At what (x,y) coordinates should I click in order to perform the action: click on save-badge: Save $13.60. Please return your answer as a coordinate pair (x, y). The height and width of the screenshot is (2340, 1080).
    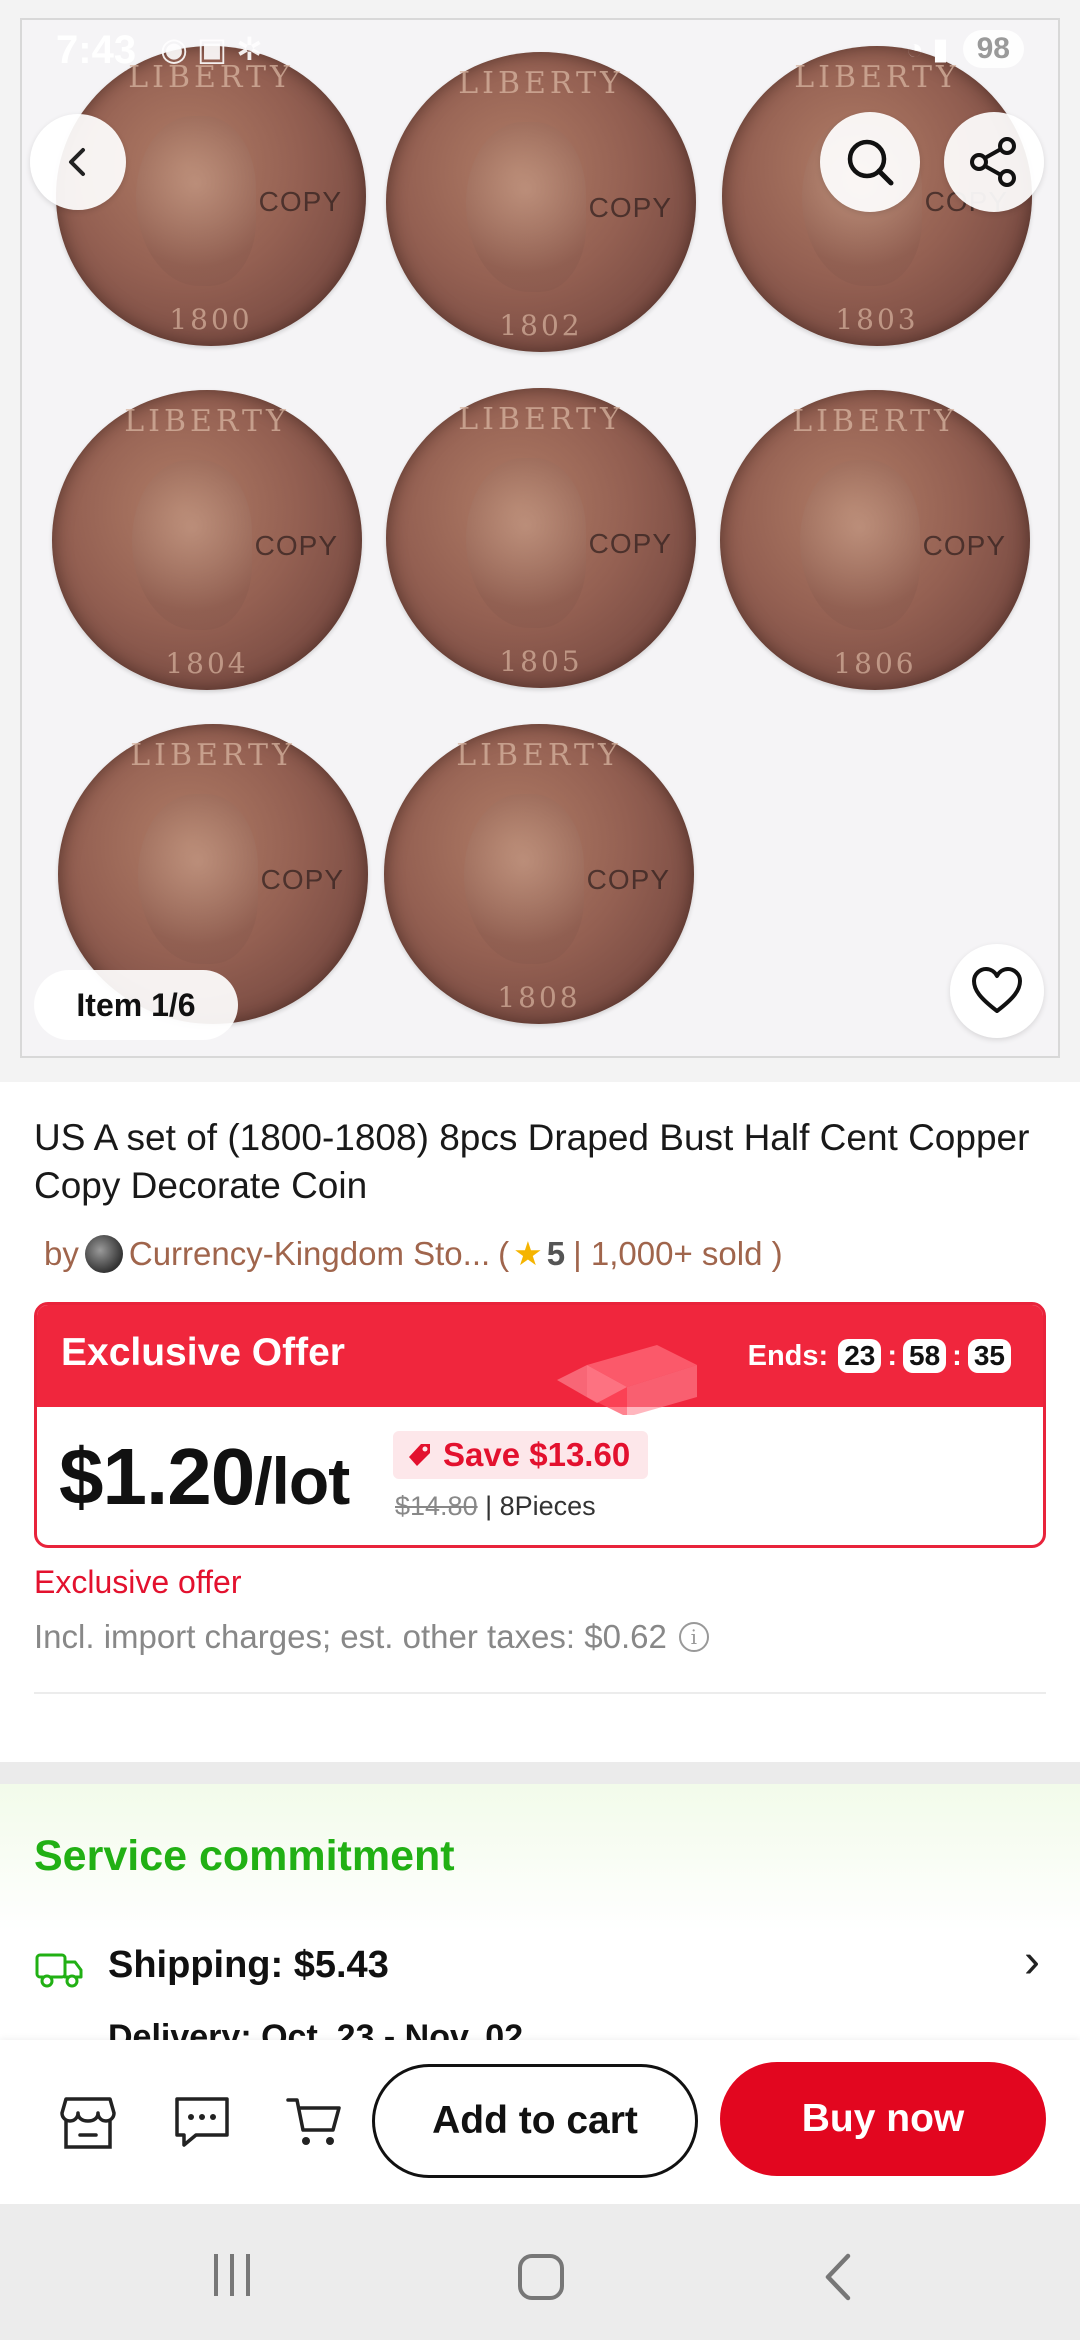
    Looking at the image, I should click on (521, 1455).